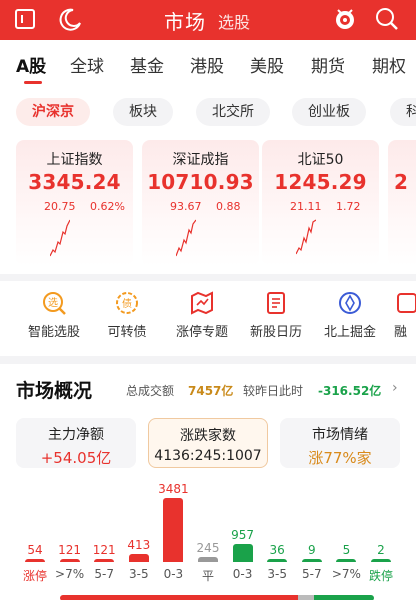 The width and height of the screenshot is (416, 600). I want to click on index-percent: 0.88, so click(228, 206).